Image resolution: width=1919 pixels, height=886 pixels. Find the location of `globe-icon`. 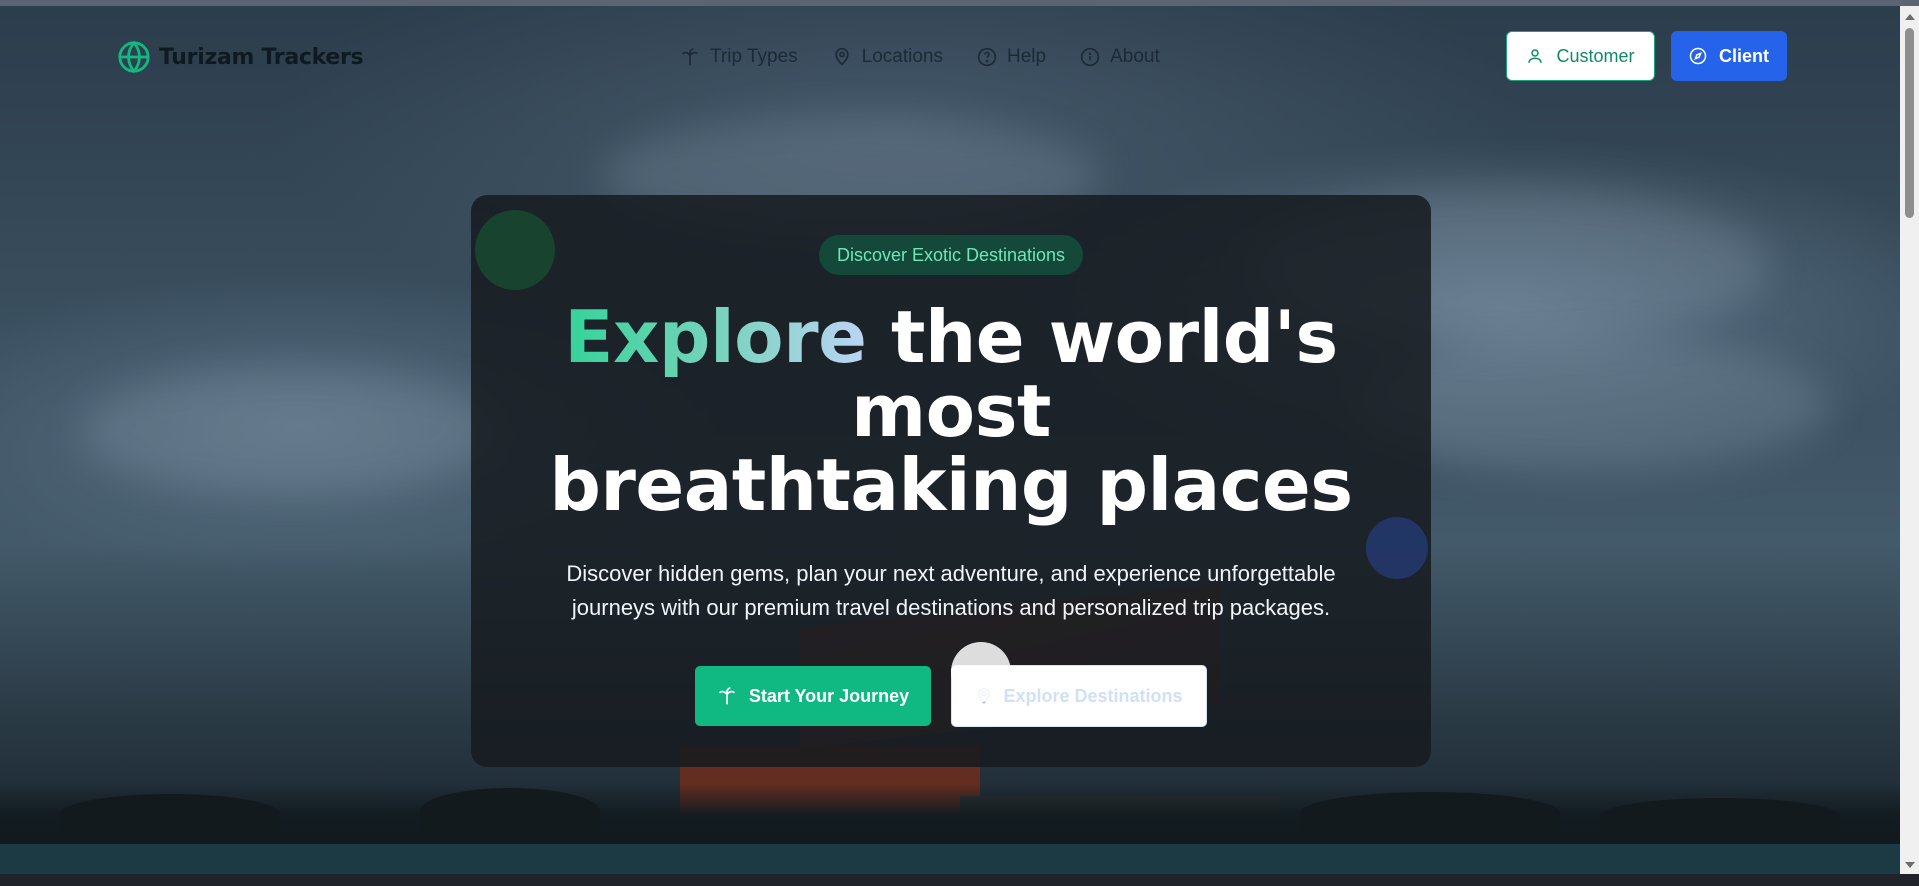

globe-icon is located at coordinates (134, 57).